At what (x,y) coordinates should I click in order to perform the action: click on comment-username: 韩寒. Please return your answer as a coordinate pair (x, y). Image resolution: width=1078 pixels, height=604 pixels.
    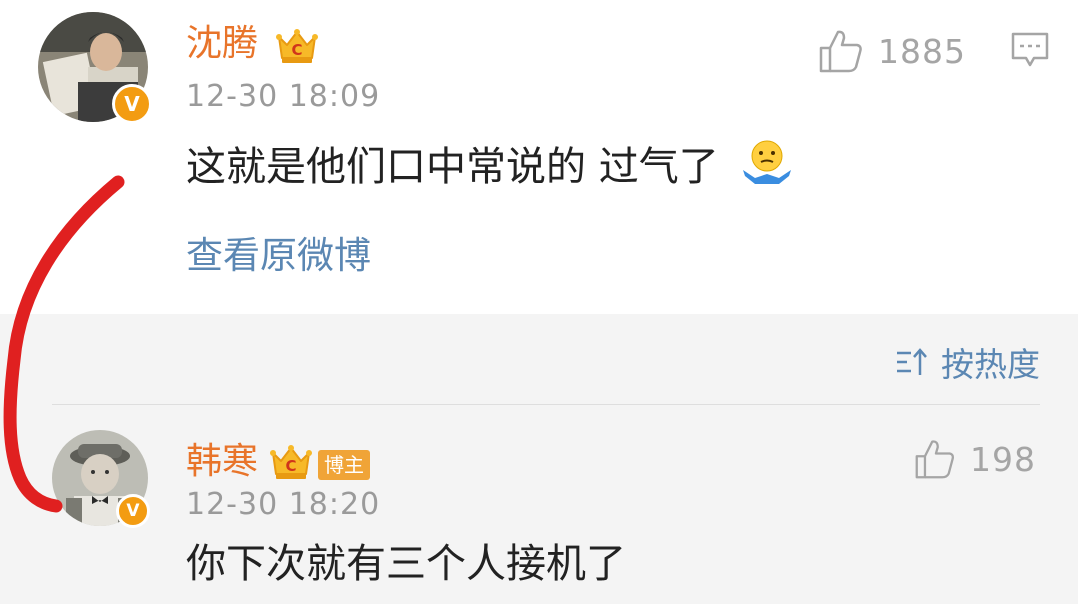
    Looking at the image, I should click on (222, 462).